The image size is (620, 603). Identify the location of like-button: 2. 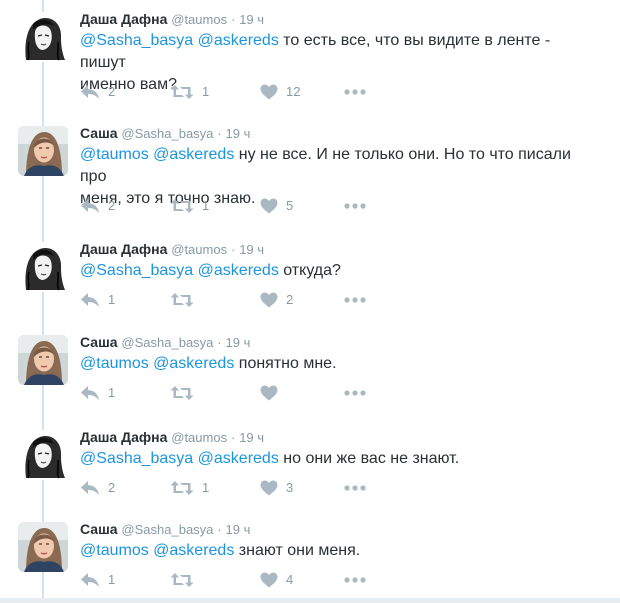
(276, 300).